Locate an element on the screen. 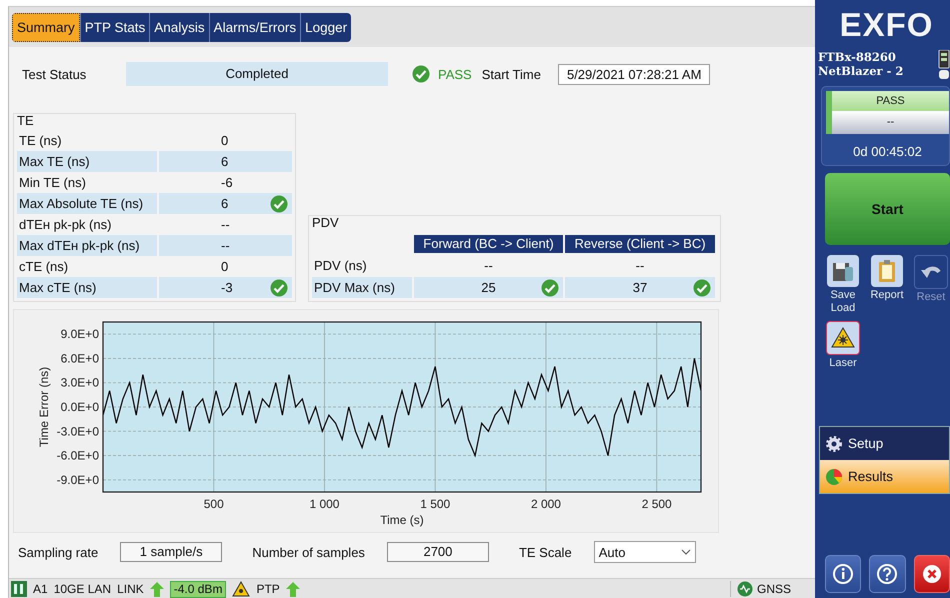  start-button: Start is located at coordinates (887, 209).